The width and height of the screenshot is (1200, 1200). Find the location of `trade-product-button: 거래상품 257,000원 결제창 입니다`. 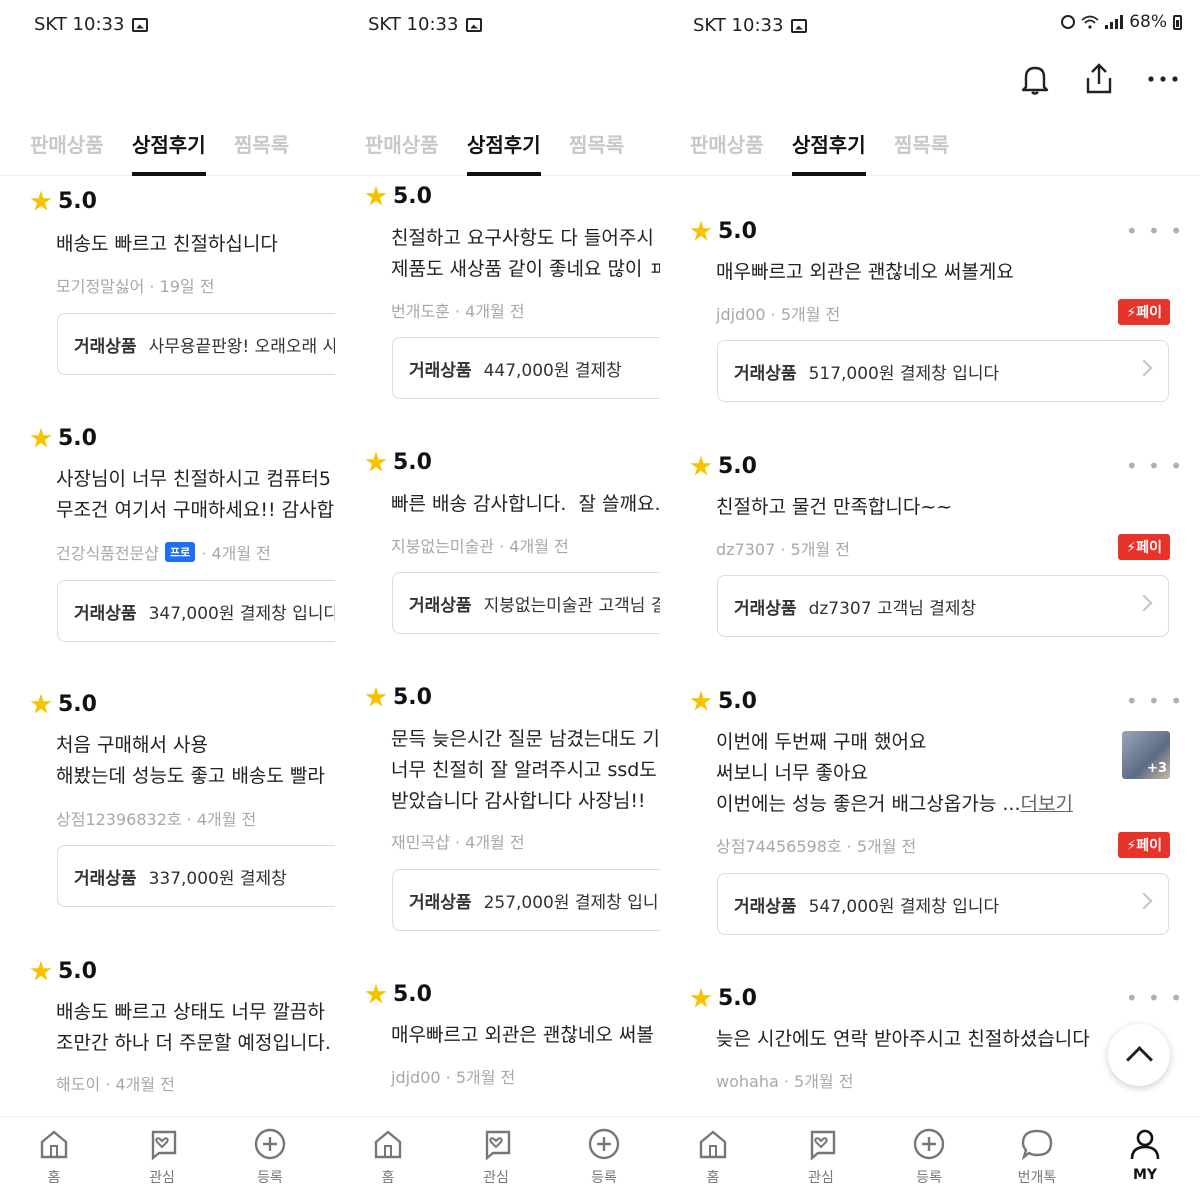

trade-product-button: 거래상품 257,000원 결제창 입니다 is located at coordinates (526, 900).